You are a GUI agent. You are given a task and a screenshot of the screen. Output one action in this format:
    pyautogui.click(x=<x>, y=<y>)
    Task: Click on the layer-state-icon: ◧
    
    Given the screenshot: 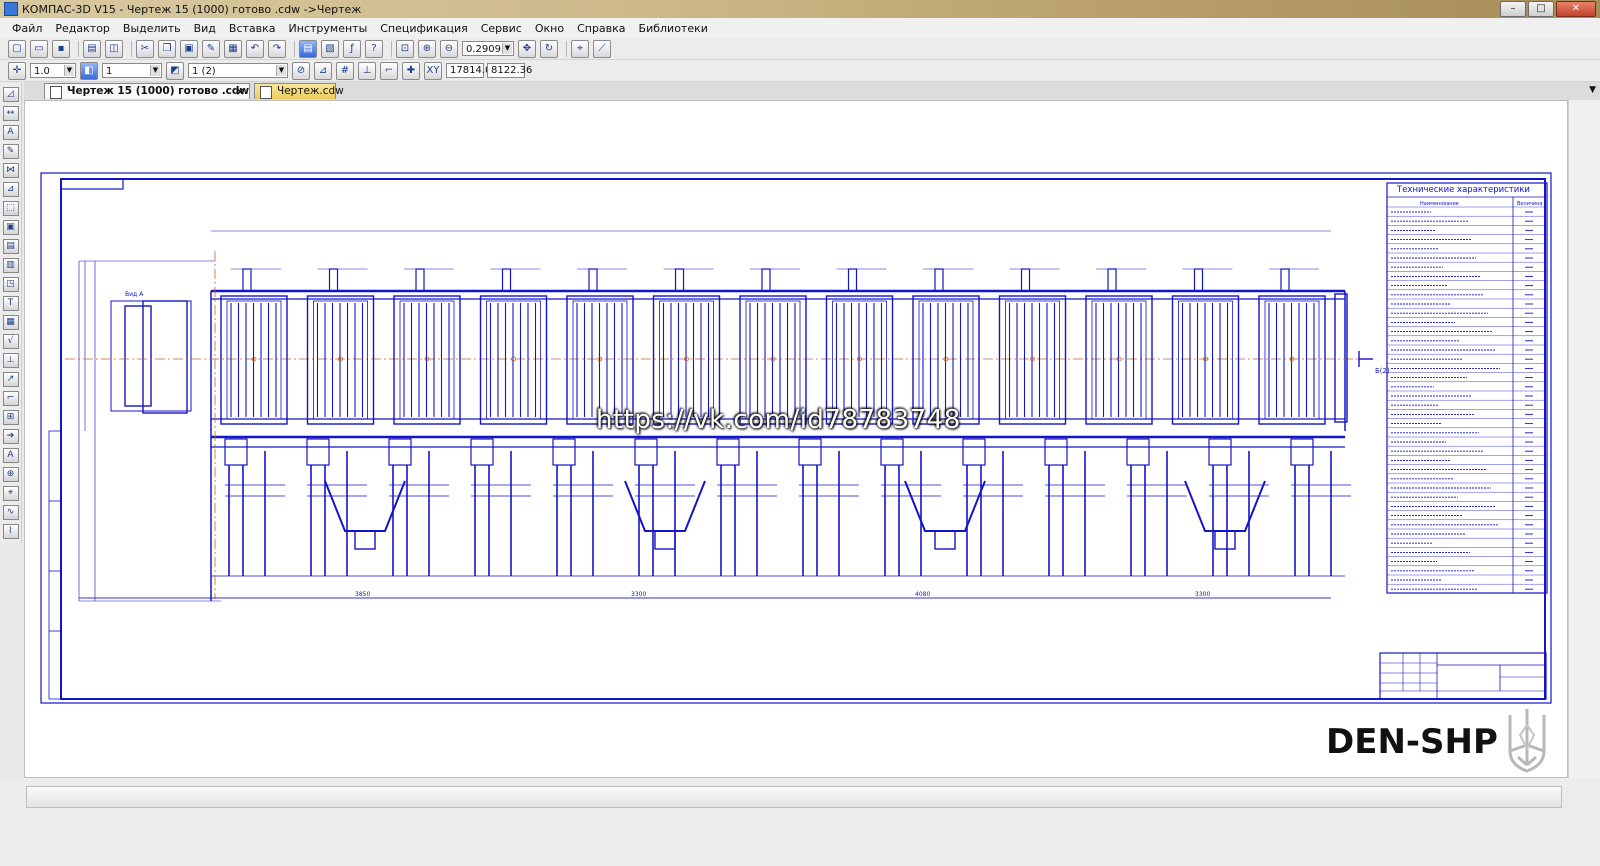 What is the action you would take?
    pyautogui.click(x=89, y=70)
    